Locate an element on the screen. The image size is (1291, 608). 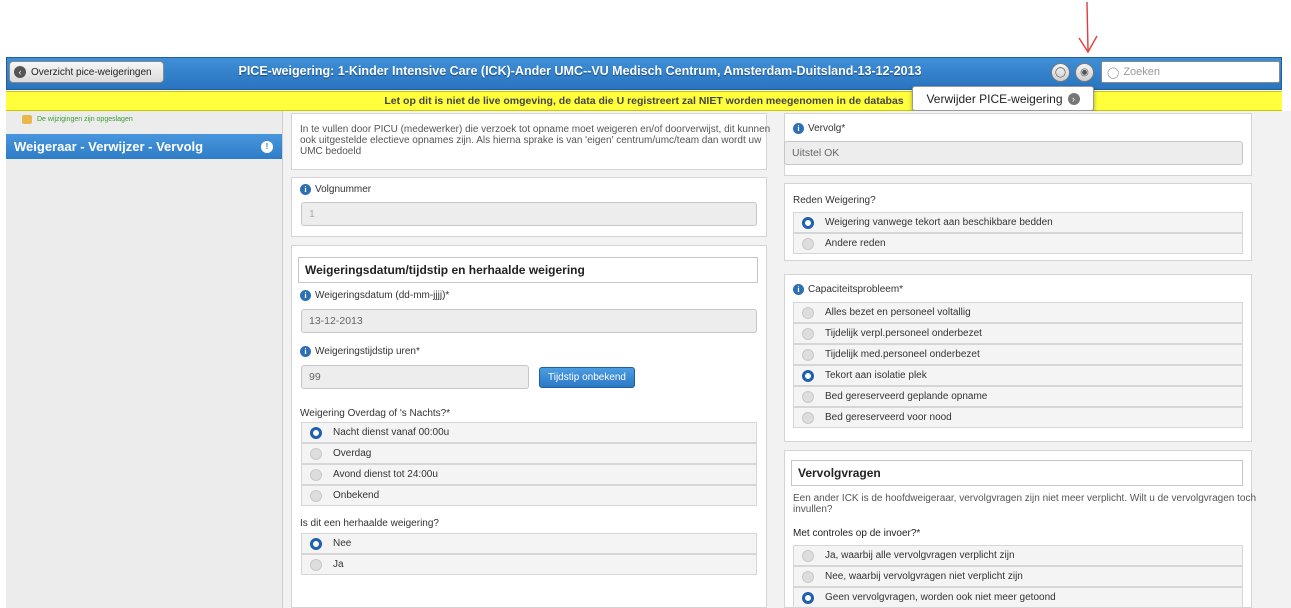
capaciteit-label-text: Capaciteitsprobleem* is located at coordinates (856, 289).